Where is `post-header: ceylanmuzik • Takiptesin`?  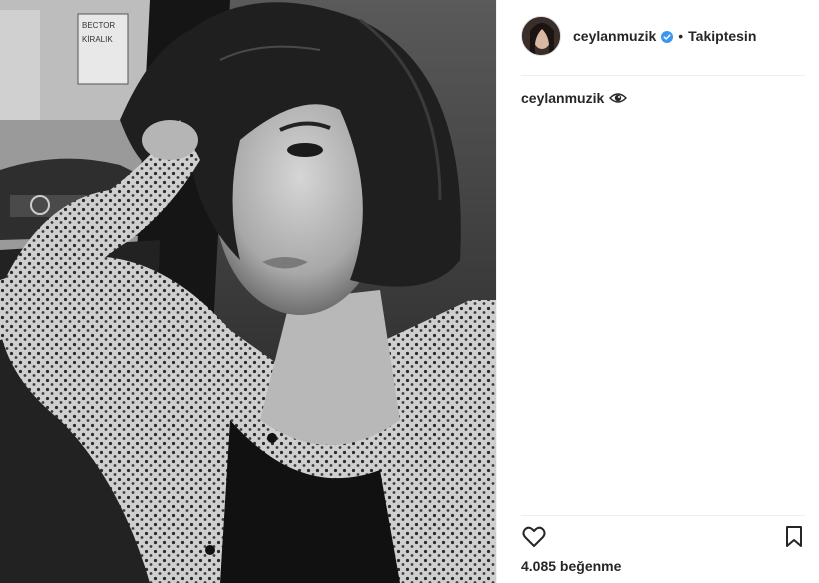
post-header: ceylanmuzik • Takiptesin is located at coordinates (663, 36).